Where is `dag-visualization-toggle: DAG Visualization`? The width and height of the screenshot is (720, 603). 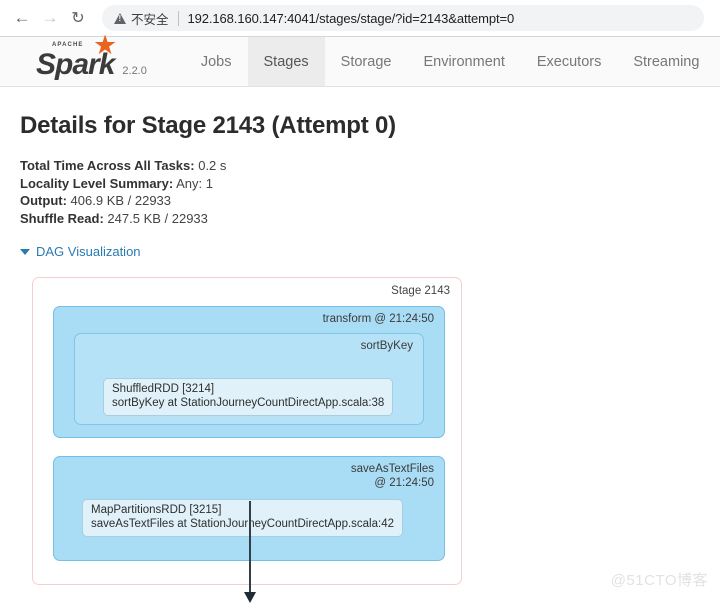 dag-visualization-toggle: DAG Visualization is located at coordinates (80, 251).